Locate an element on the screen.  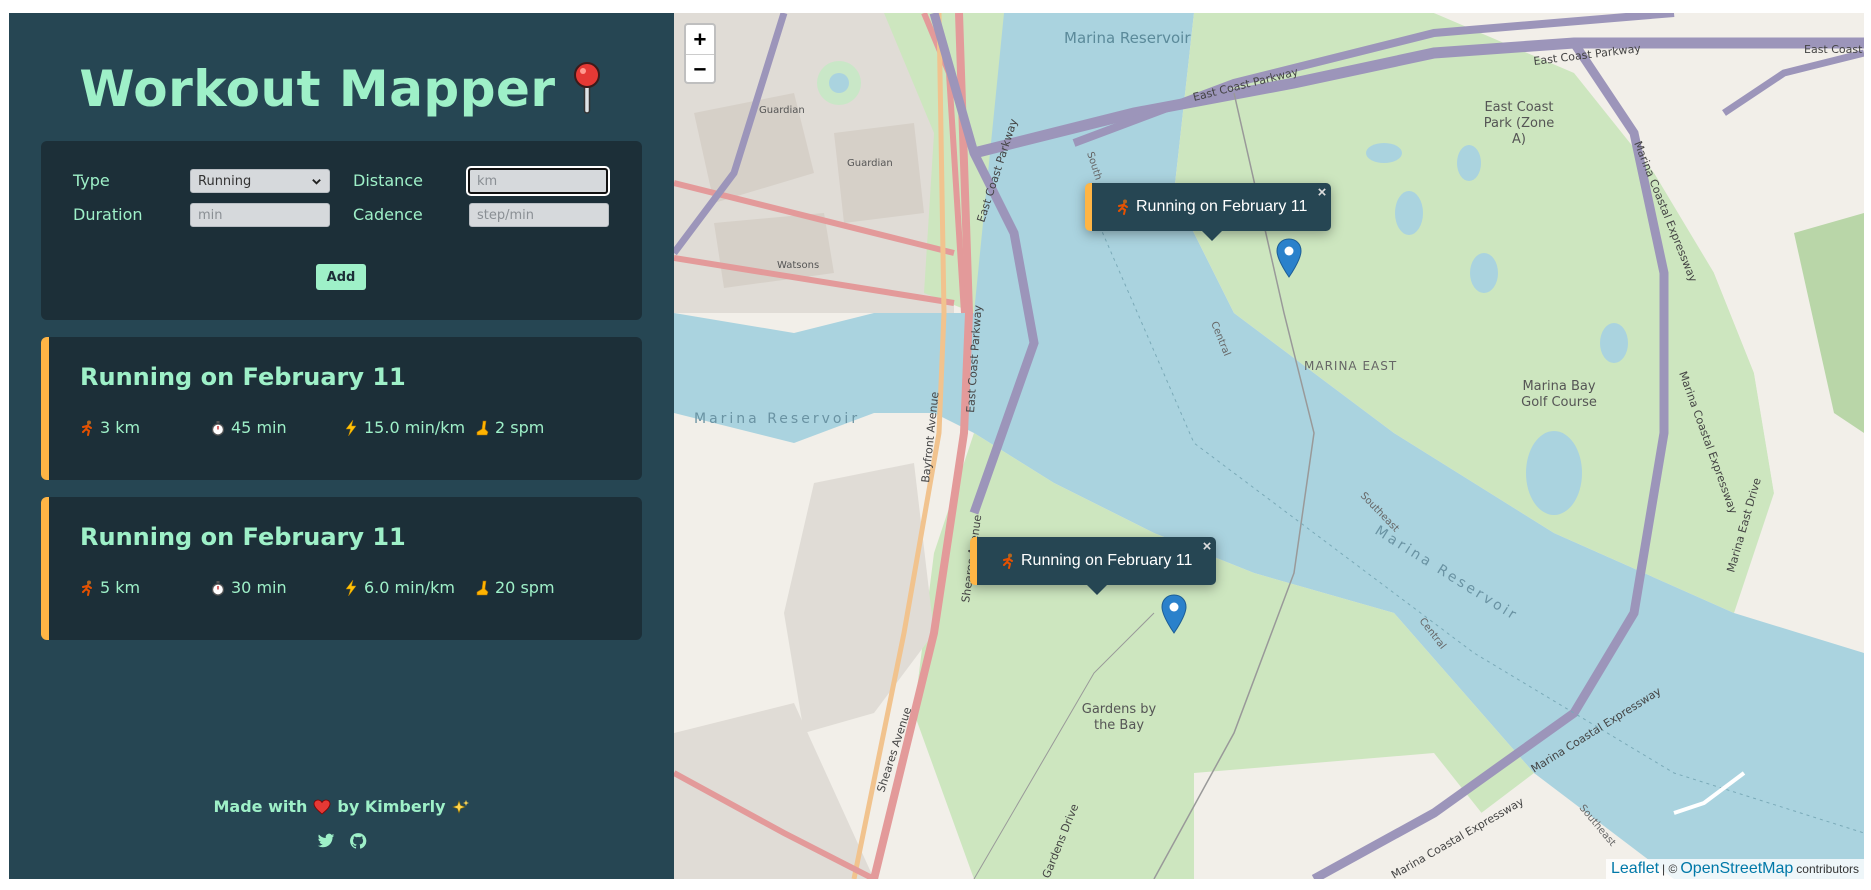
workout-pace: 15.0 min/km is located at coordinates (409, 427).